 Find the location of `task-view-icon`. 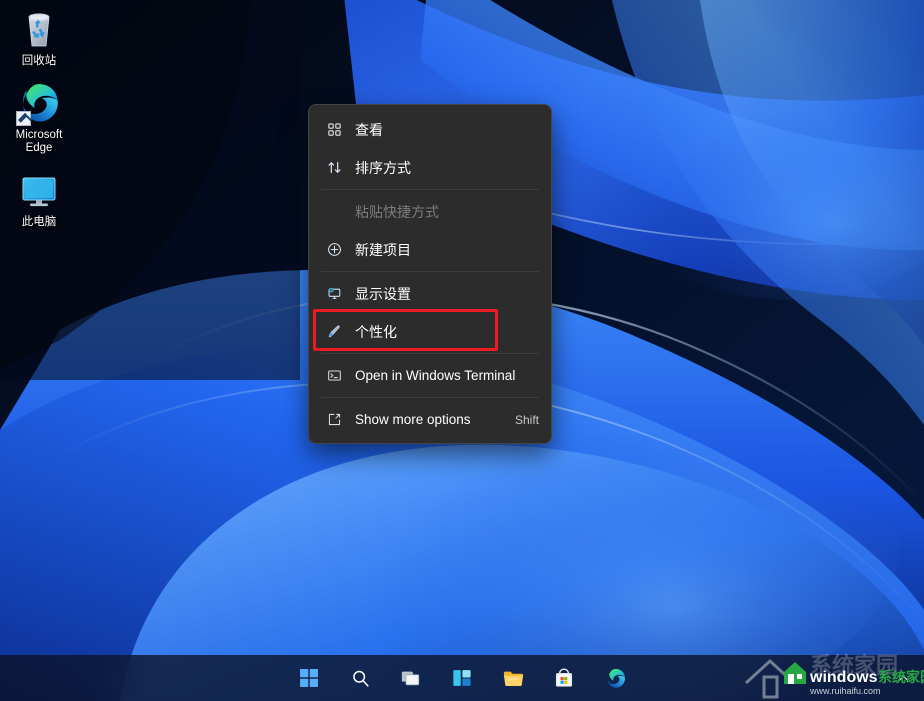

task-view-icon is located at coordinates (410, 678).